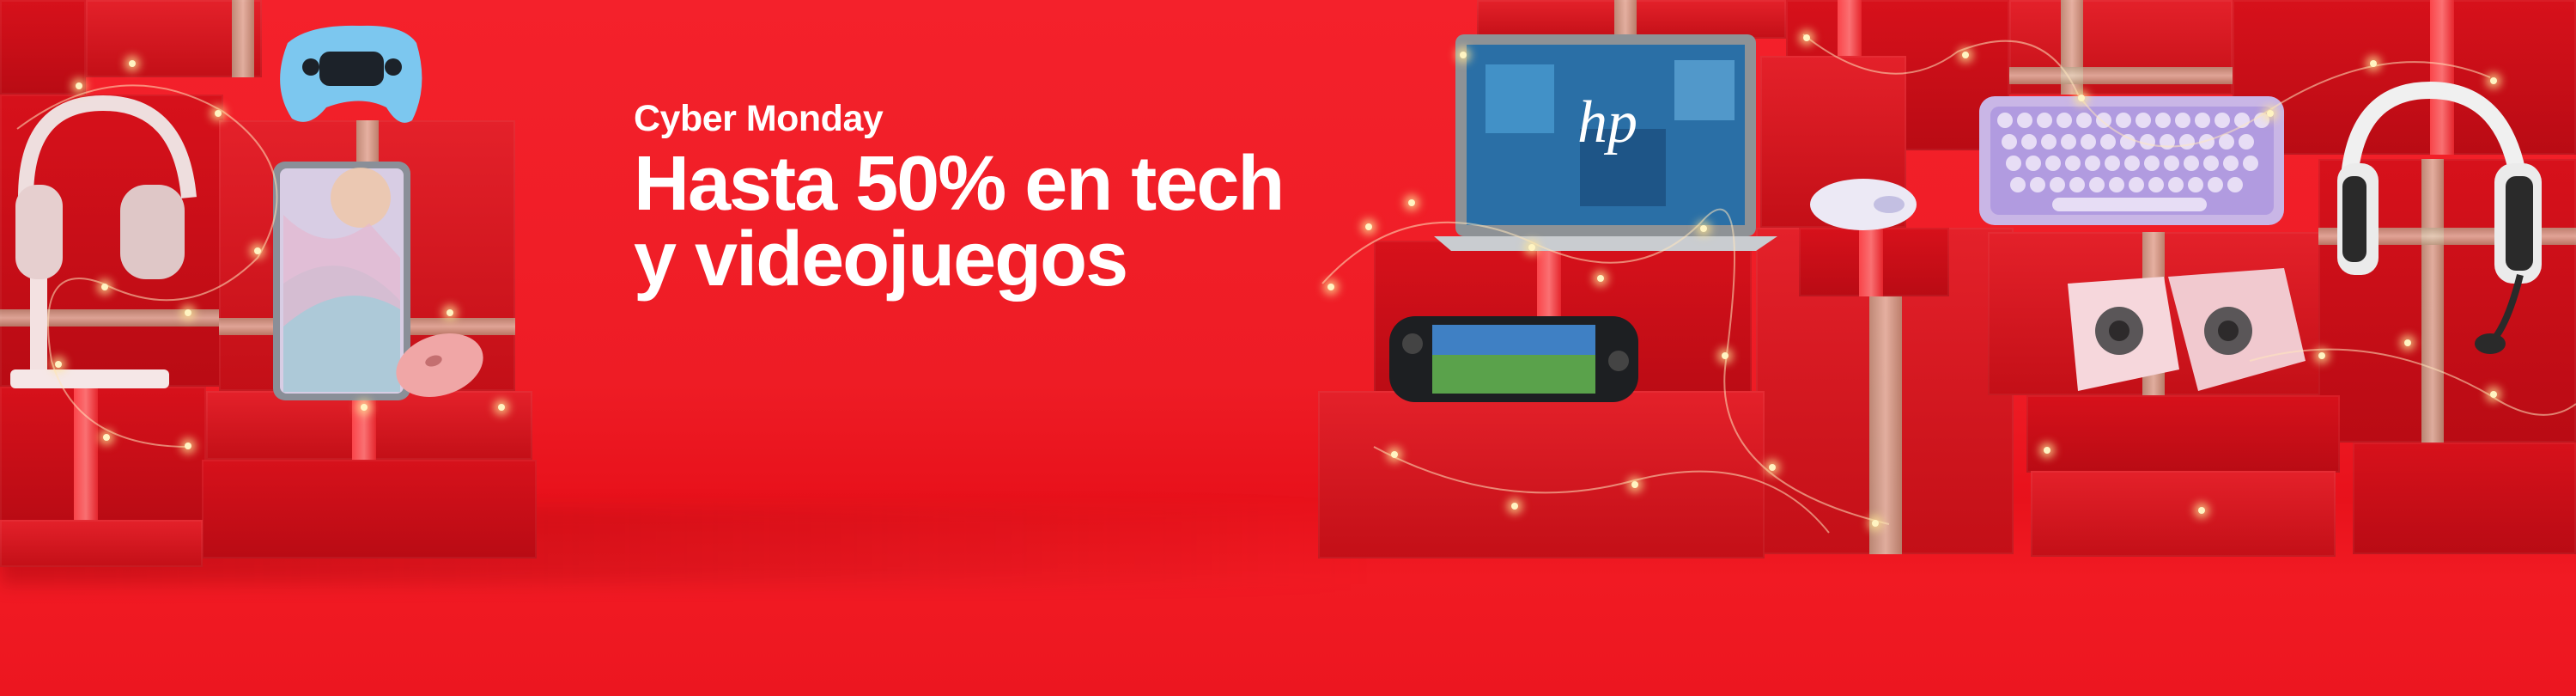 The width and height of the screenshot is (2576, 696). I want to click on headline-line-2: y videojuegos, so click(881, 259).